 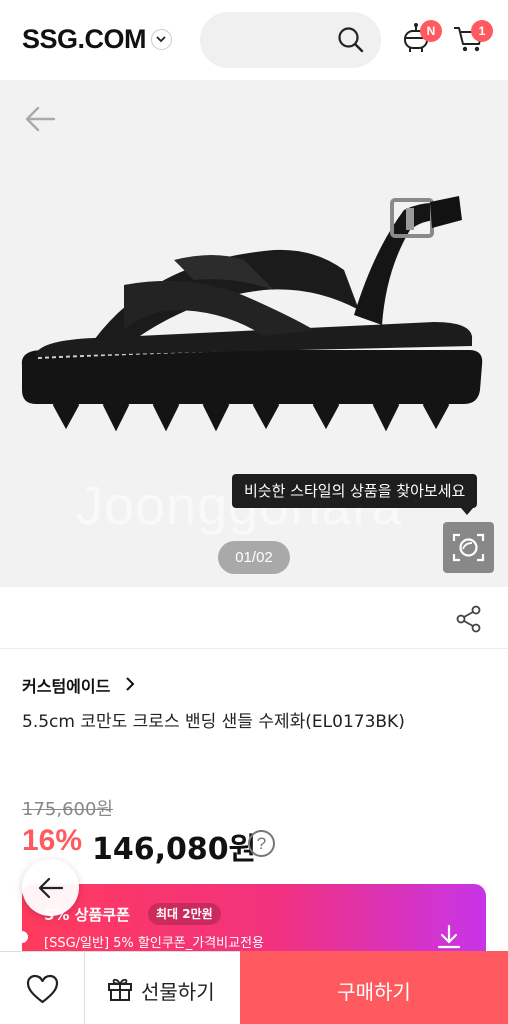 What do you see at coordinates (431, 31) in the screenshot?
I see `notification-badge: N` at bounding box center [431, 31].